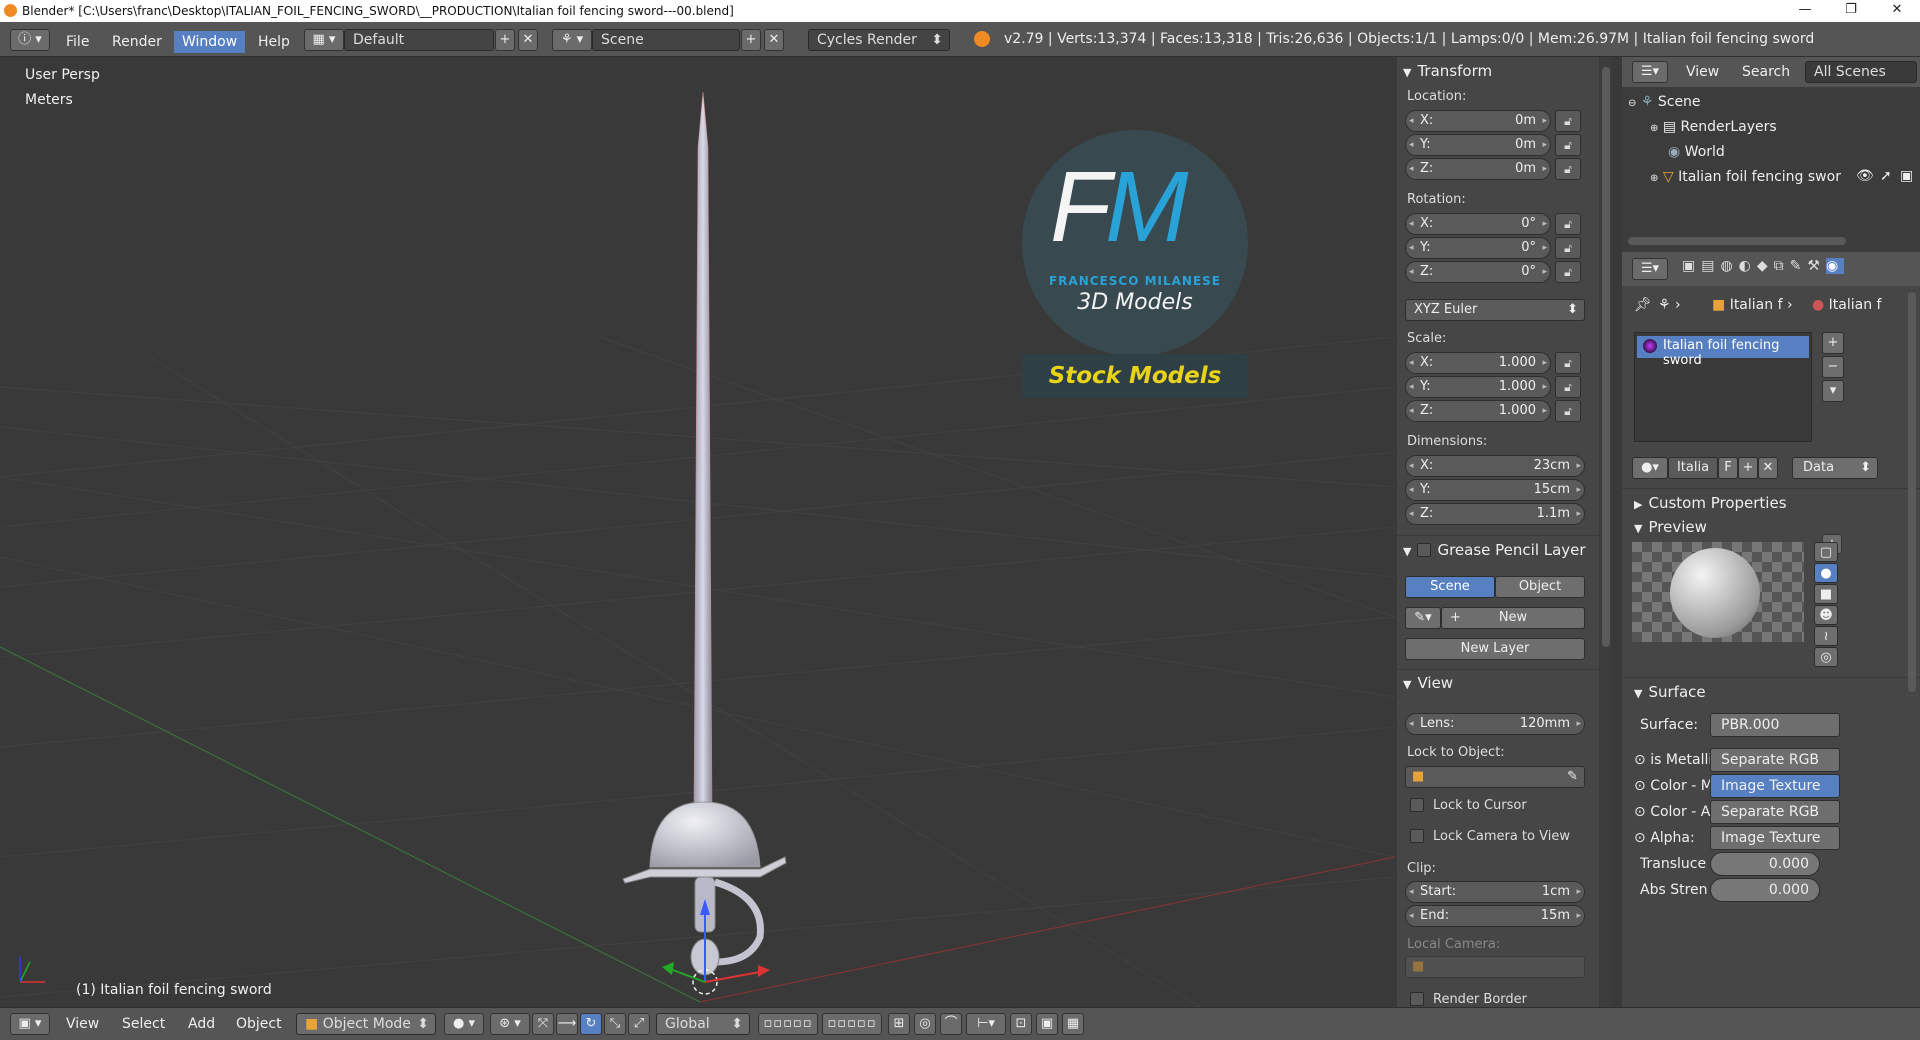 This screenshot has width=1920, height=1040. I want to click on scene-icon: ⚘ ▾, so click(572, 40).